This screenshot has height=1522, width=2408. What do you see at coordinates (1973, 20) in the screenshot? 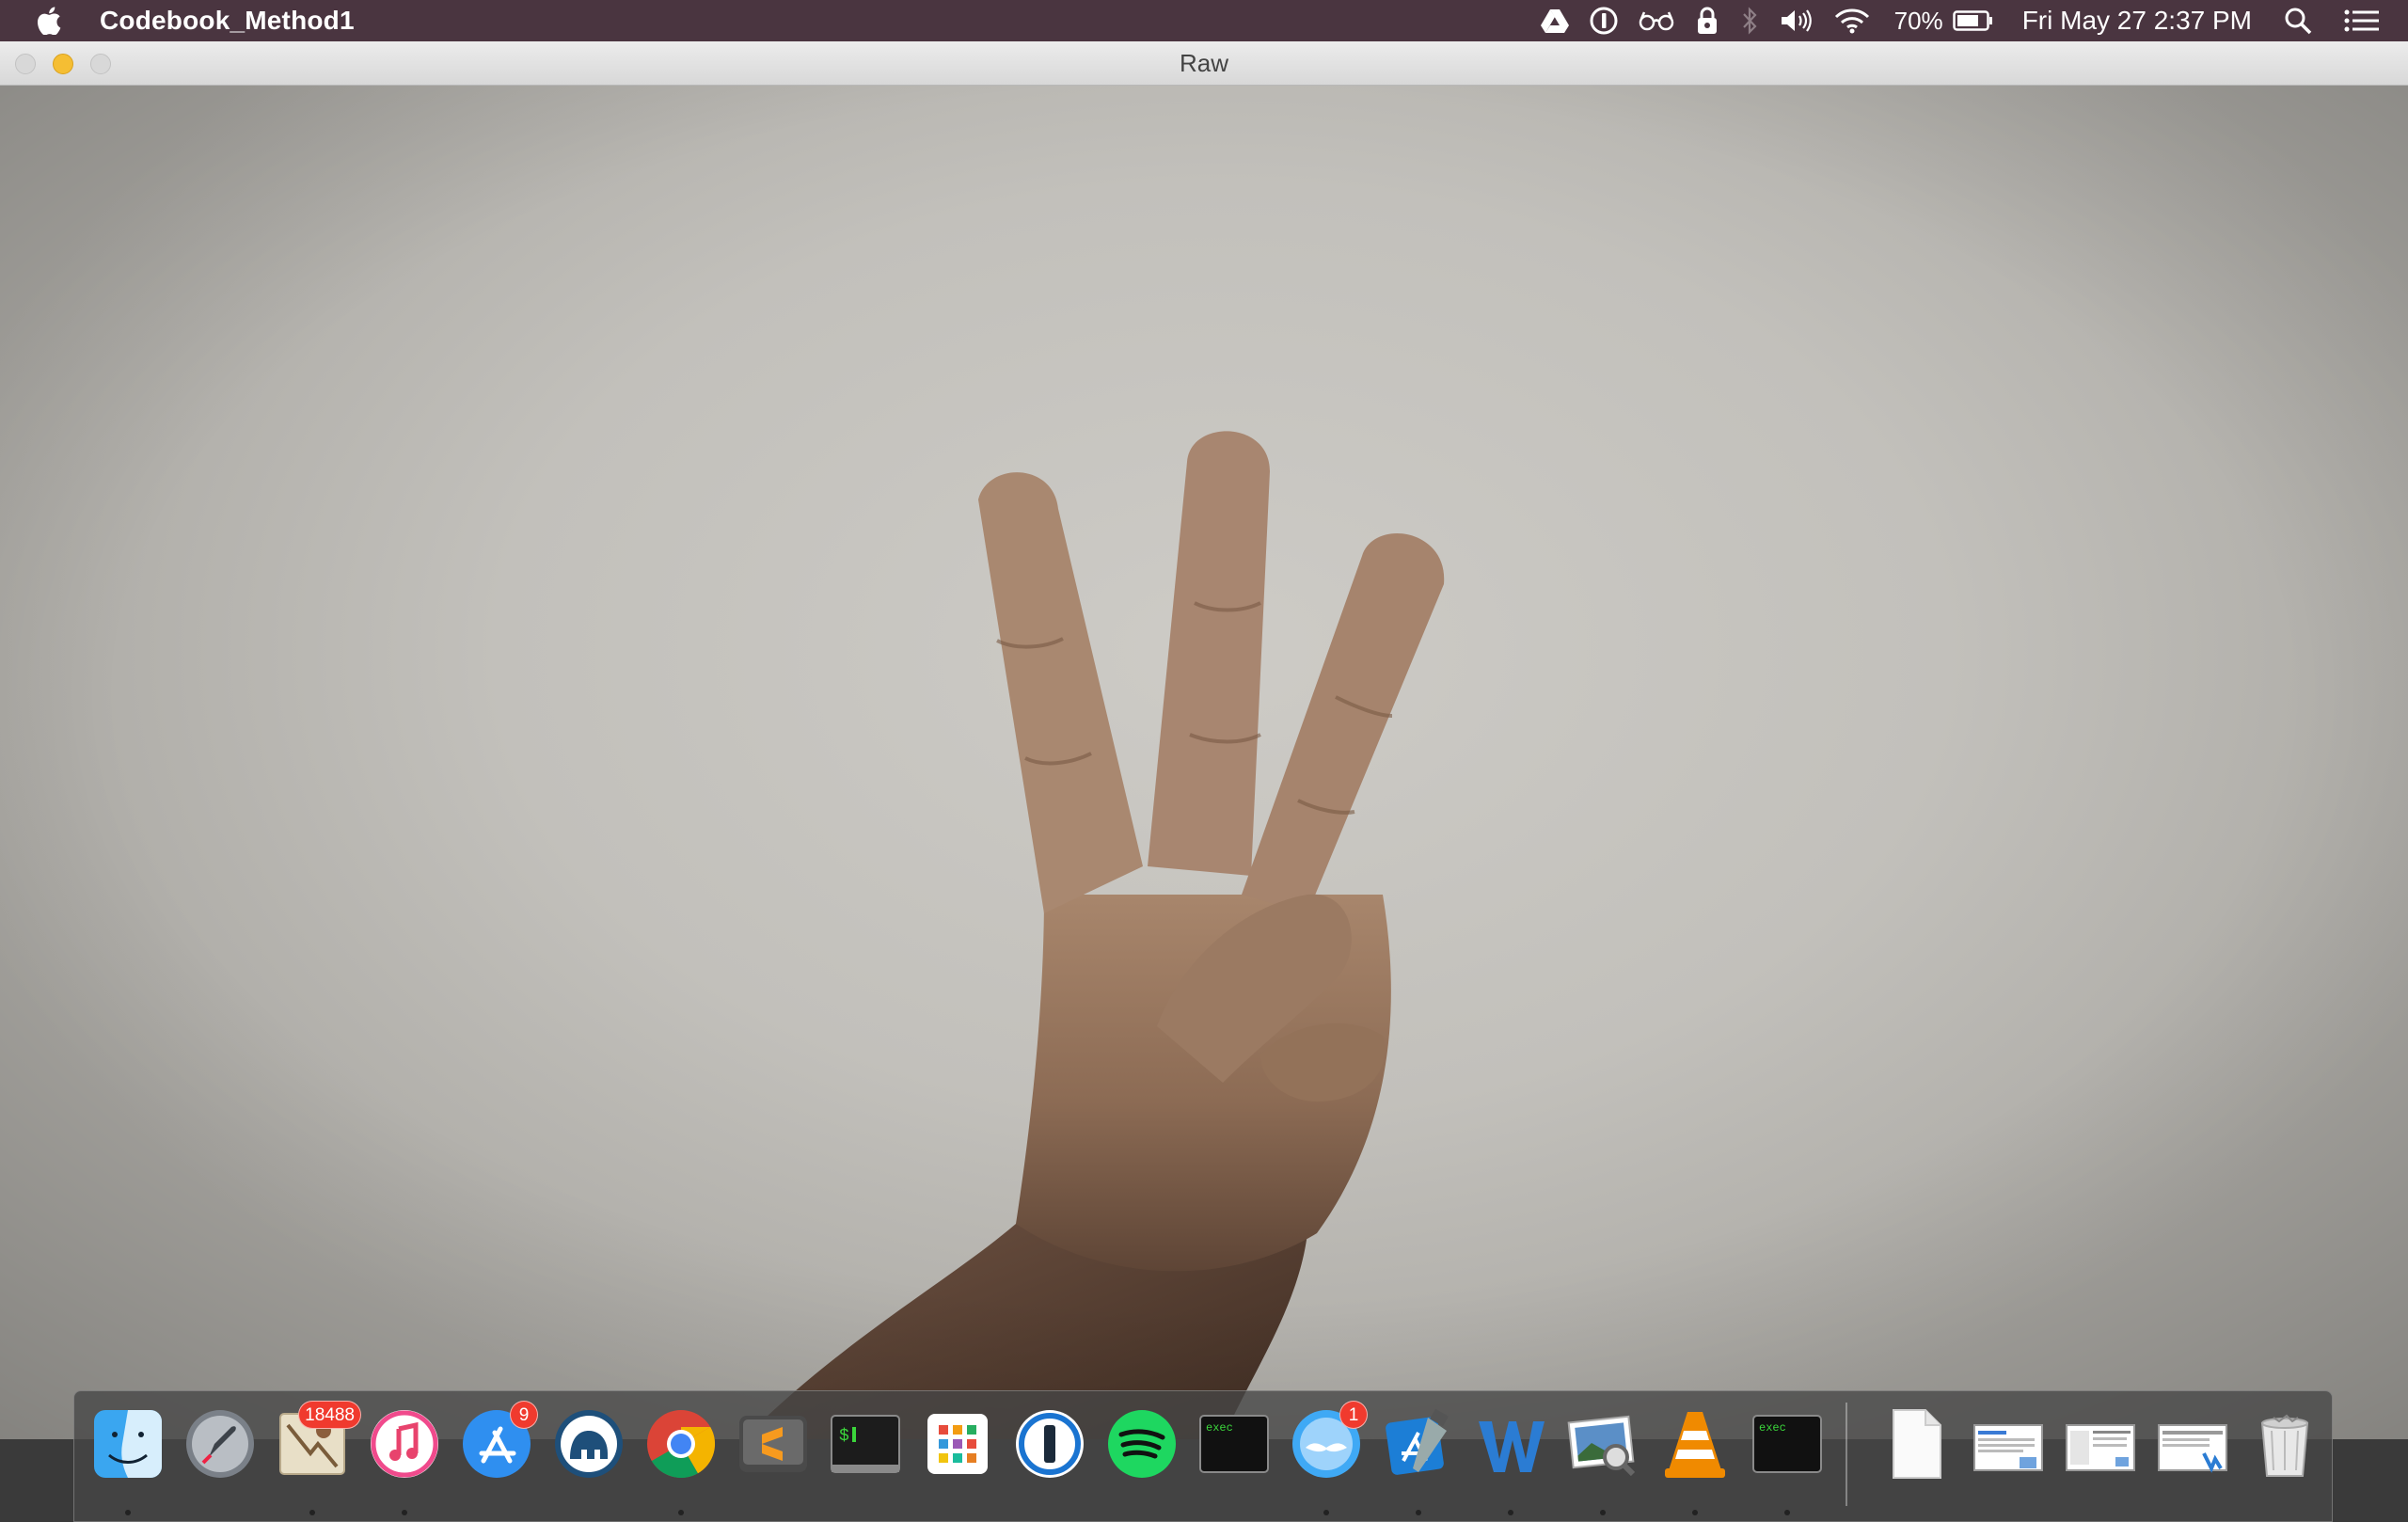
I see `battery-icon` at bounding box center [1973, 20].